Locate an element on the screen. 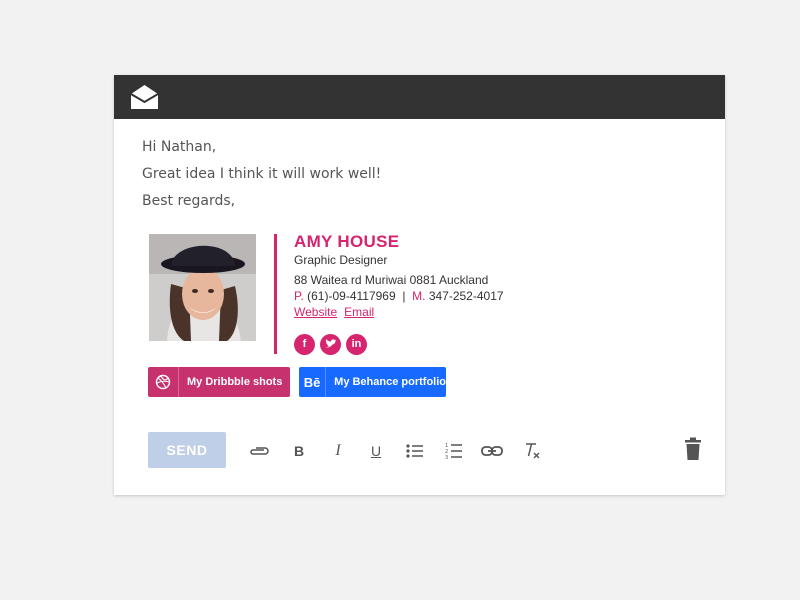 The image size is (800, 600). svg-text: 3 is located at coordinates (446, 457).